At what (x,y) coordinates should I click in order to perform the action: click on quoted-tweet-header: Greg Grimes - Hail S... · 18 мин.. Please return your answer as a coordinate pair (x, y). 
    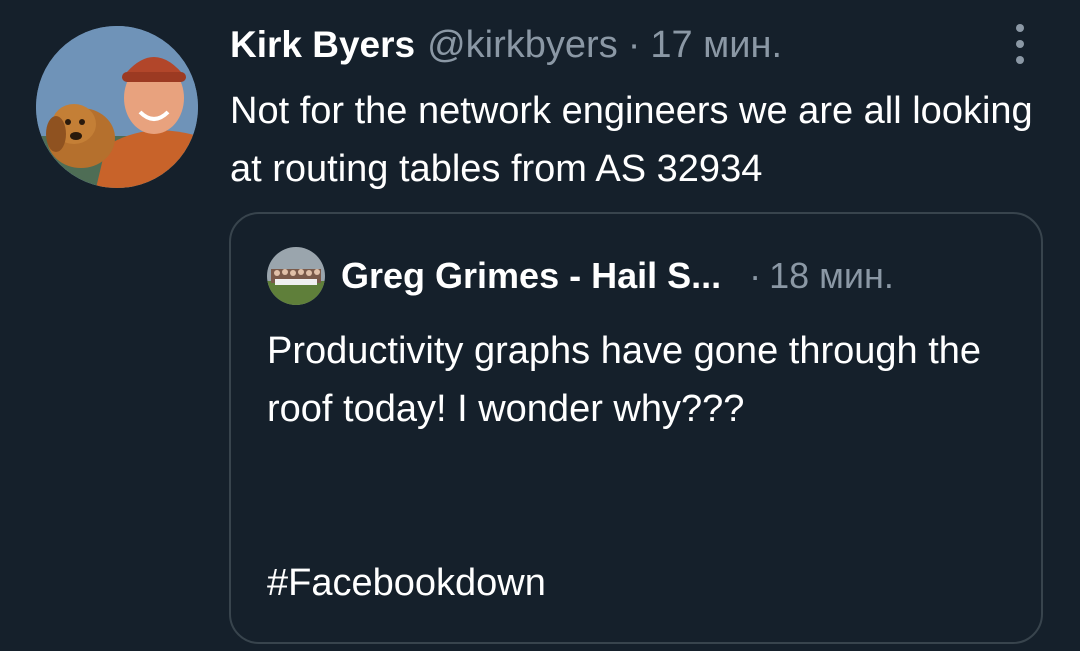
    Looking at the image, I should click on (580, 276).